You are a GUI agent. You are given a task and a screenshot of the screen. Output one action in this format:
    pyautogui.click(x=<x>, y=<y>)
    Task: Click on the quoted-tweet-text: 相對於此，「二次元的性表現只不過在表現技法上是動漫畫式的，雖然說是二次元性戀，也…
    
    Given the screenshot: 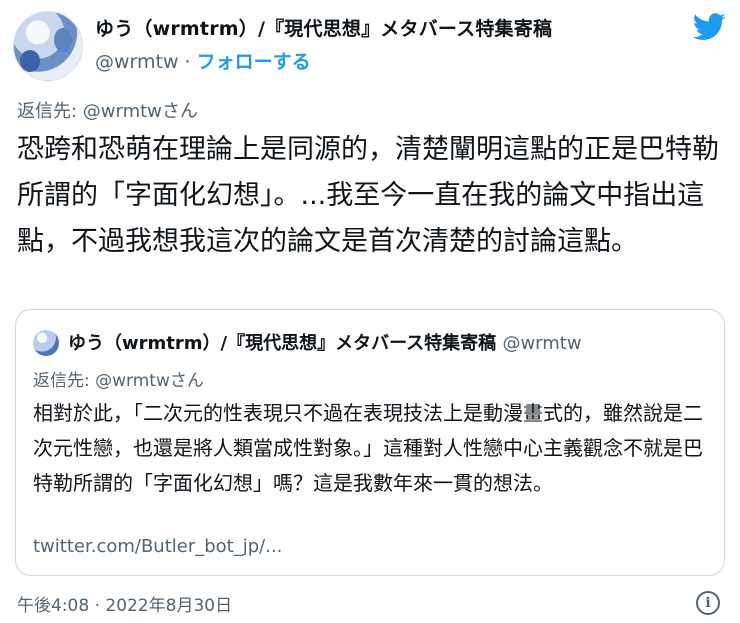 What is the action you would take?
    pyautogui.click(x=368, y=448)
    